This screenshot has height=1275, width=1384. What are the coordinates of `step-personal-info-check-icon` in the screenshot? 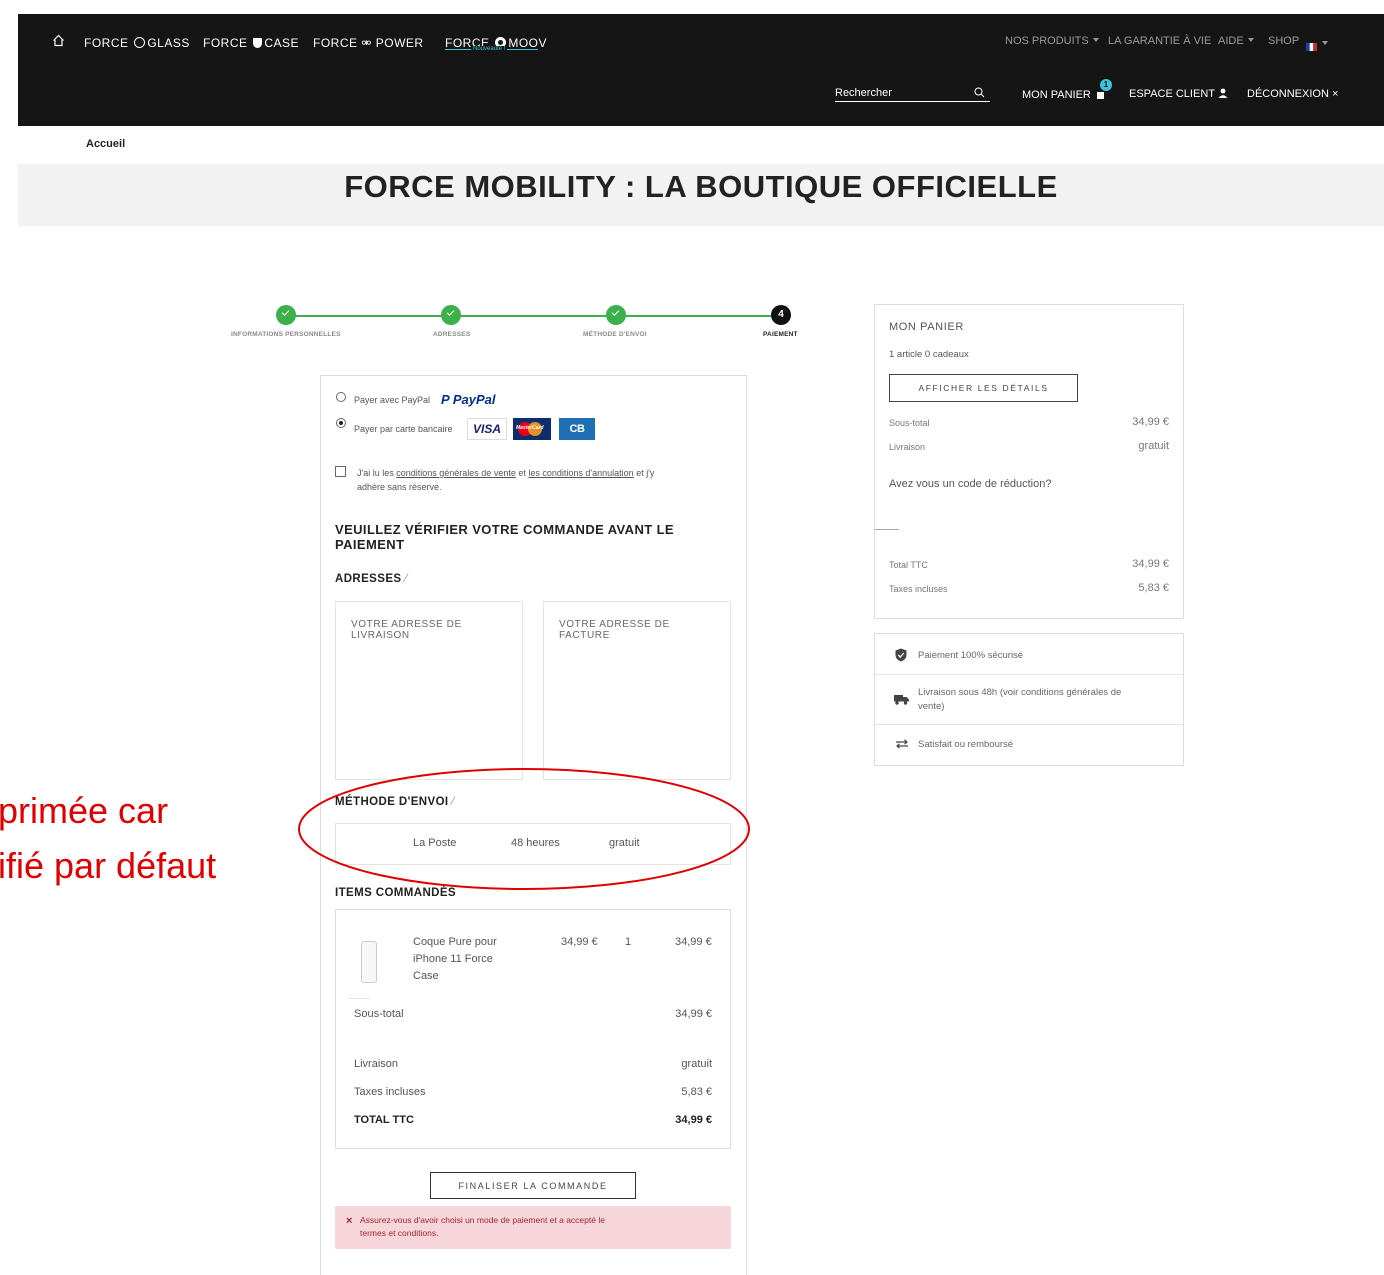 It's located at (286, 315).